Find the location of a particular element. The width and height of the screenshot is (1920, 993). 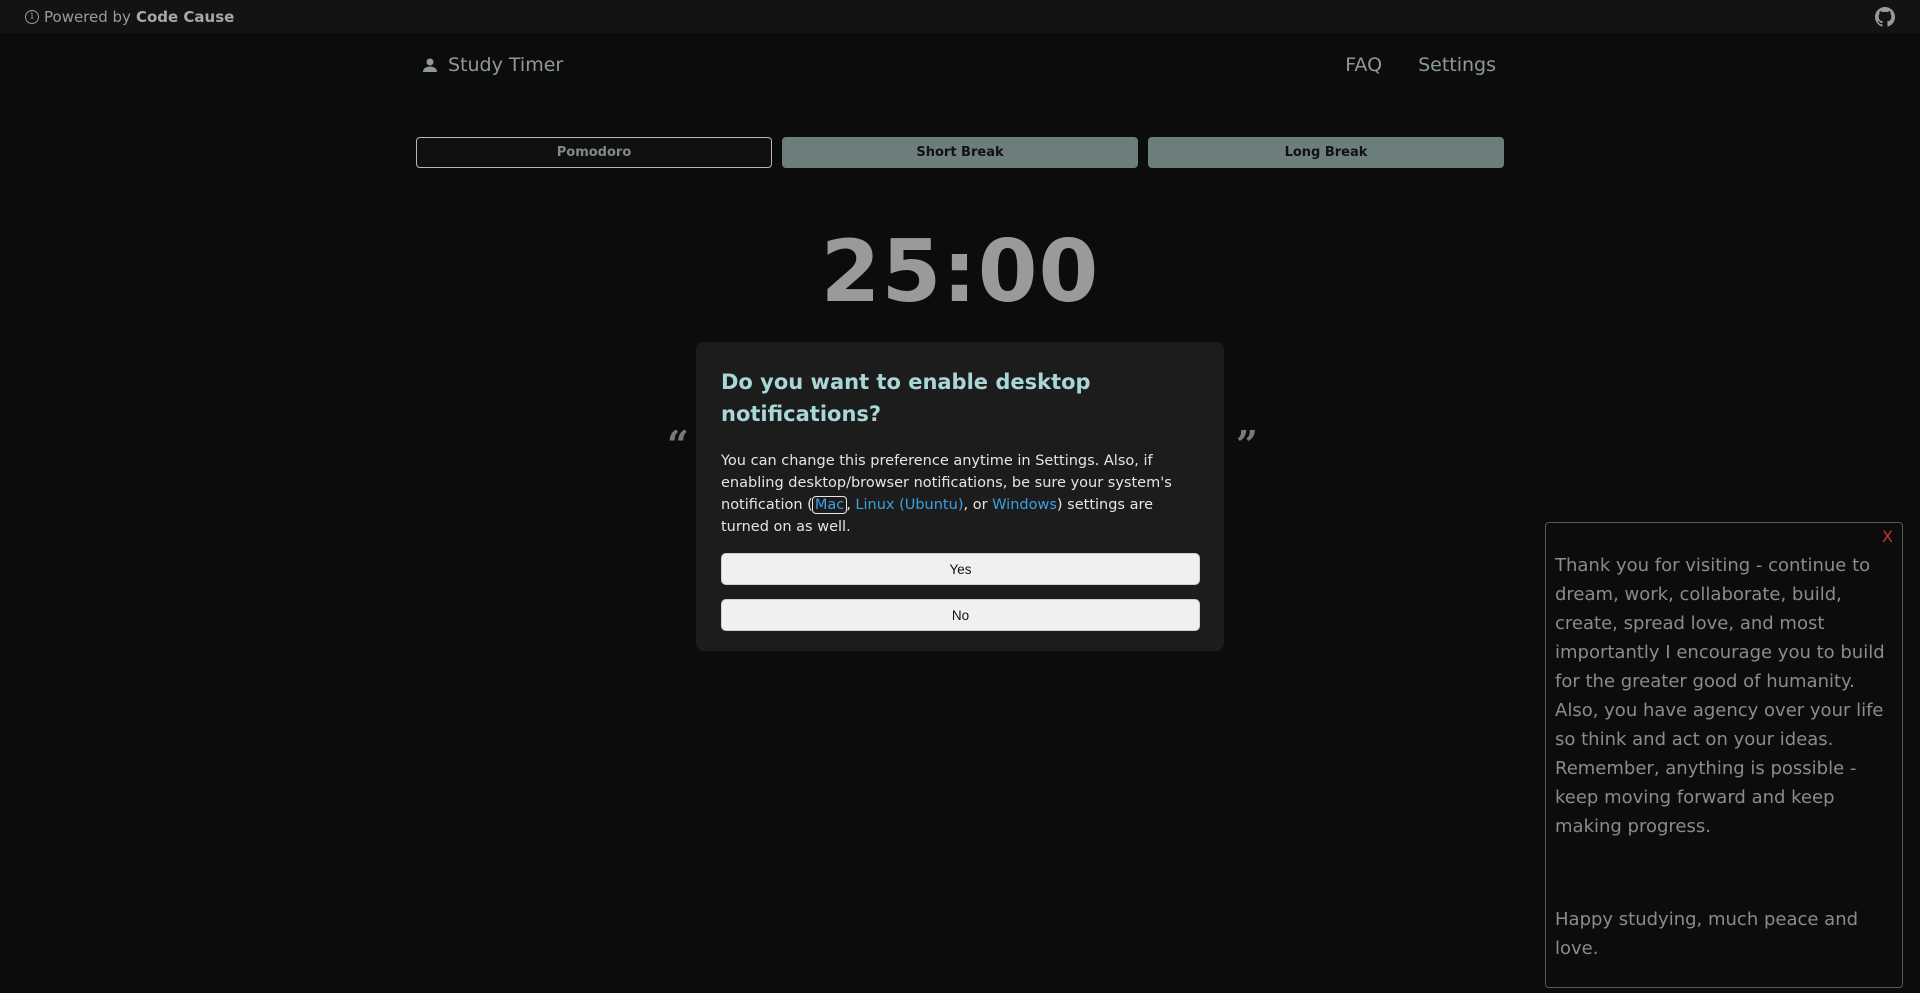

timer-mode-tabs: Pomodoro Short Break Long Break is located at coordinates (960, 152).